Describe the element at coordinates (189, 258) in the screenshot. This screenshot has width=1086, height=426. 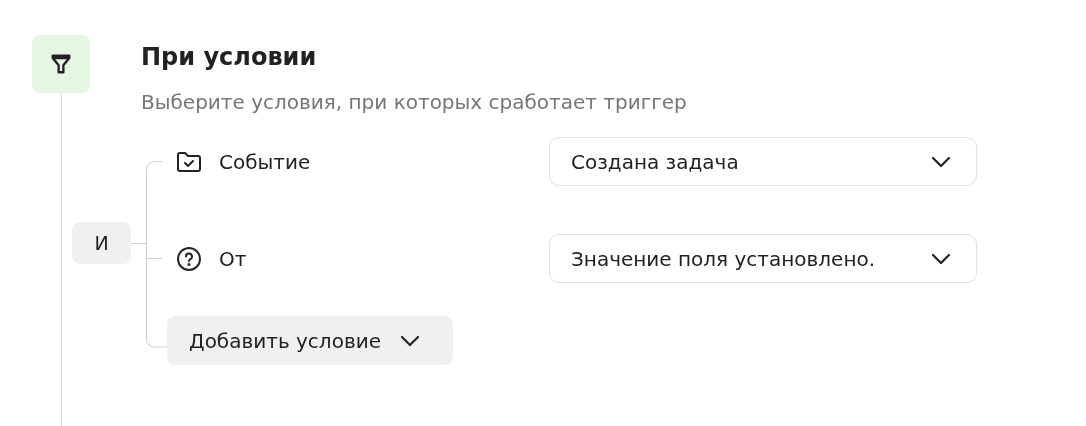
I see `question-icon` at that location.